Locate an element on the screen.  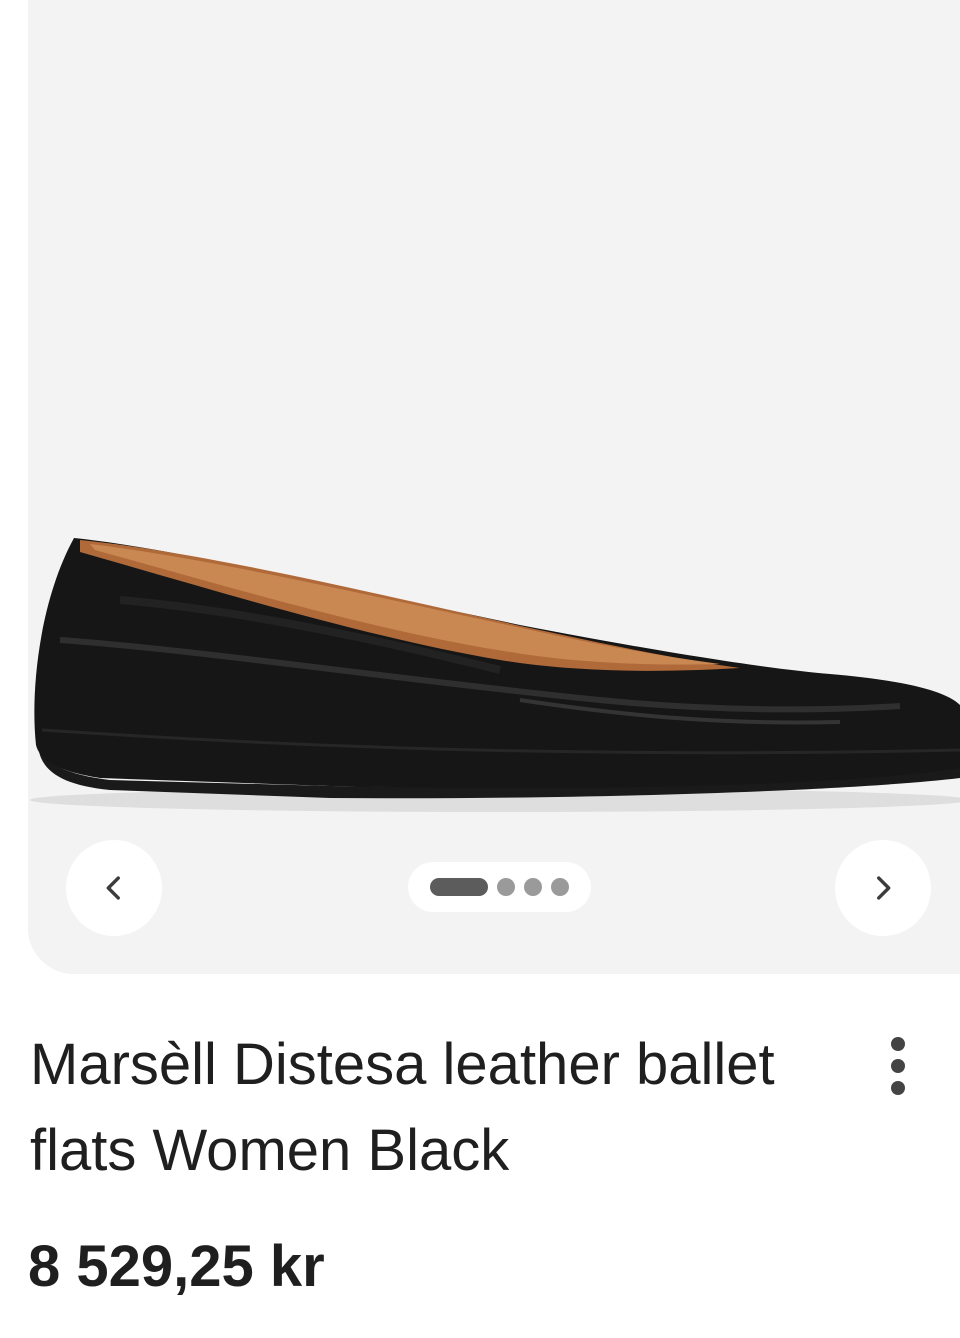
next-image-button is located at coordinates (883, 888).